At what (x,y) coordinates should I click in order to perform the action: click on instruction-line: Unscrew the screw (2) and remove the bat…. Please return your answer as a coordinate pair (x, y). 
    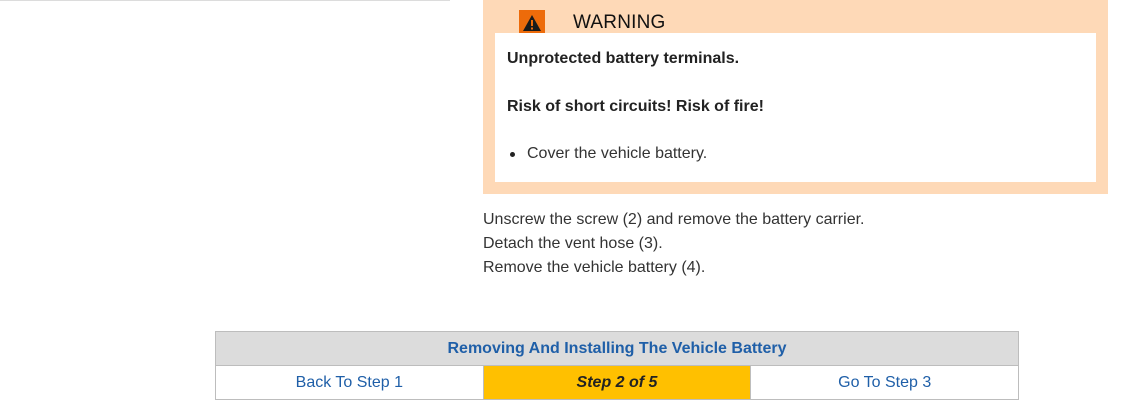
    Looking at the image, I should click on (674, 219).